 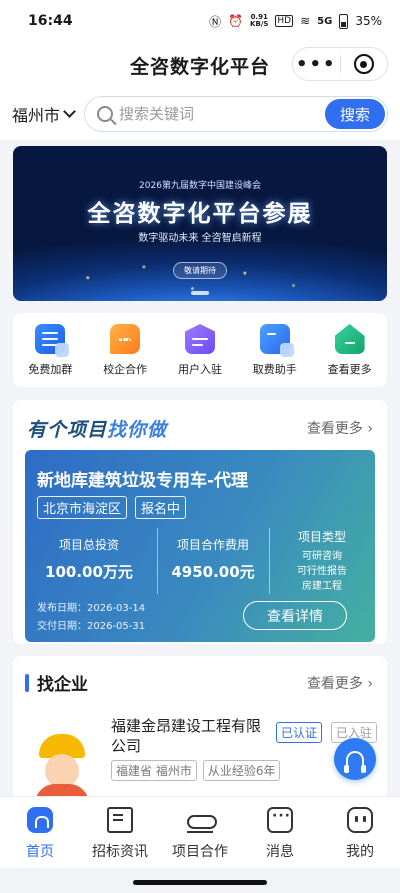 I want to click on quick-actions: 免费加群 校企合作 用户入驻 取费助手 查看更多, so click(x=200, y=350).